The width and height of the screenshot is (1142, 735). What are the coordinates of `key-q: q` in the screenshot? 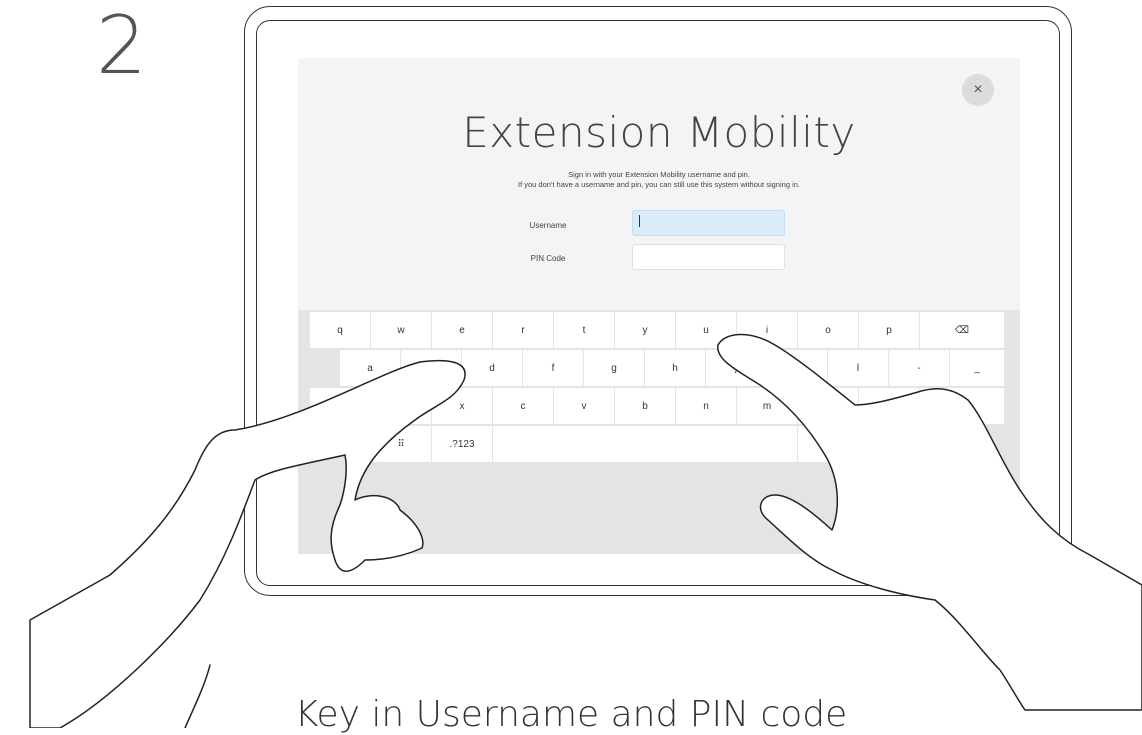 It's located at (340, 330).